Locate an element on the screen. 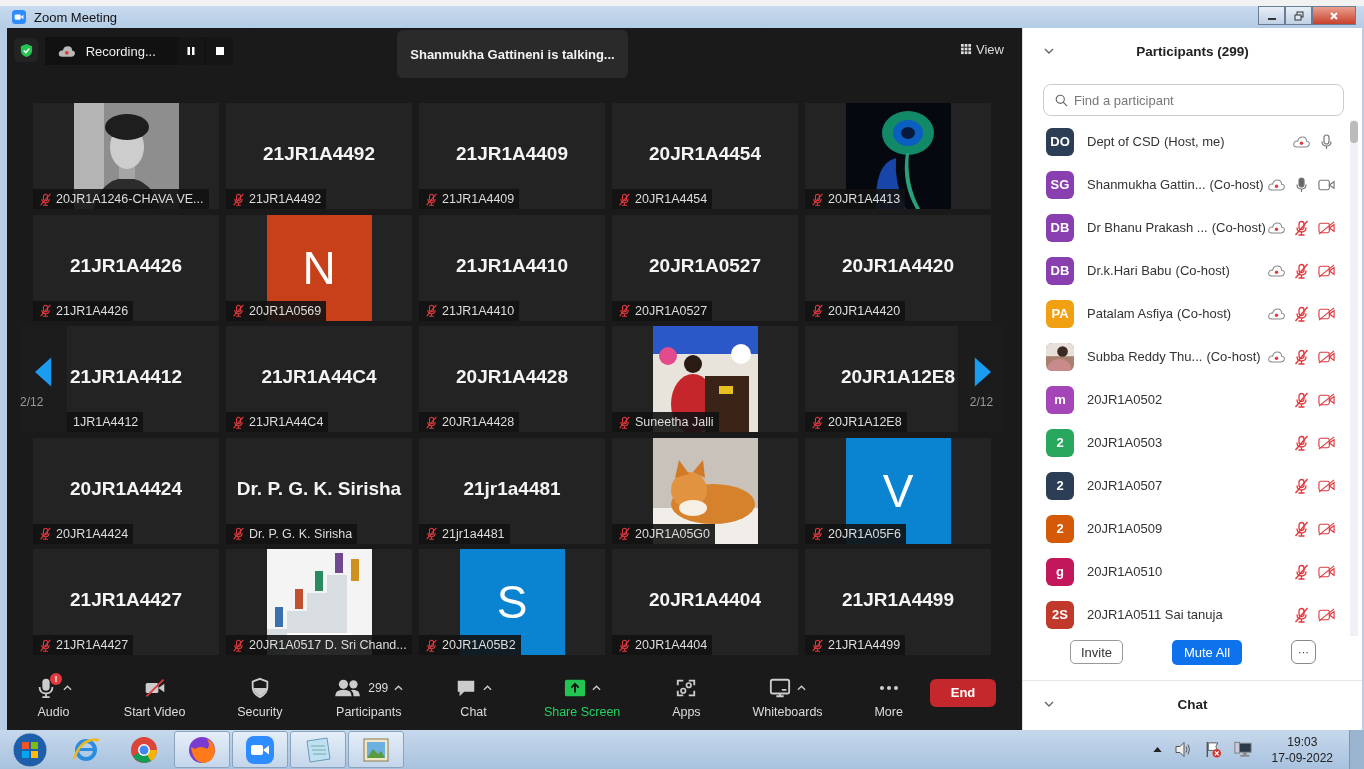 The height and width of the screenshot is (769, 1364). security-button: Security is located at coordinates (260, 697).